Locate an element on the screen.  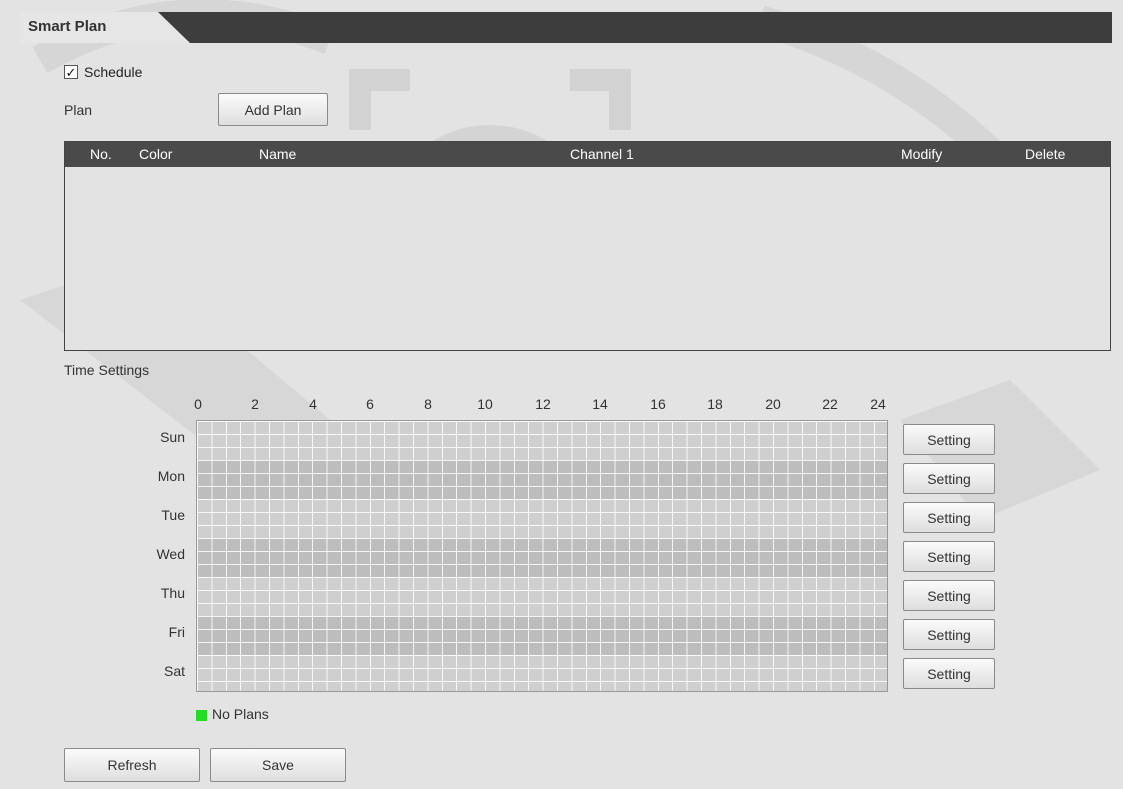
day-label-thu: Thu is located at coordinates (172, 593).